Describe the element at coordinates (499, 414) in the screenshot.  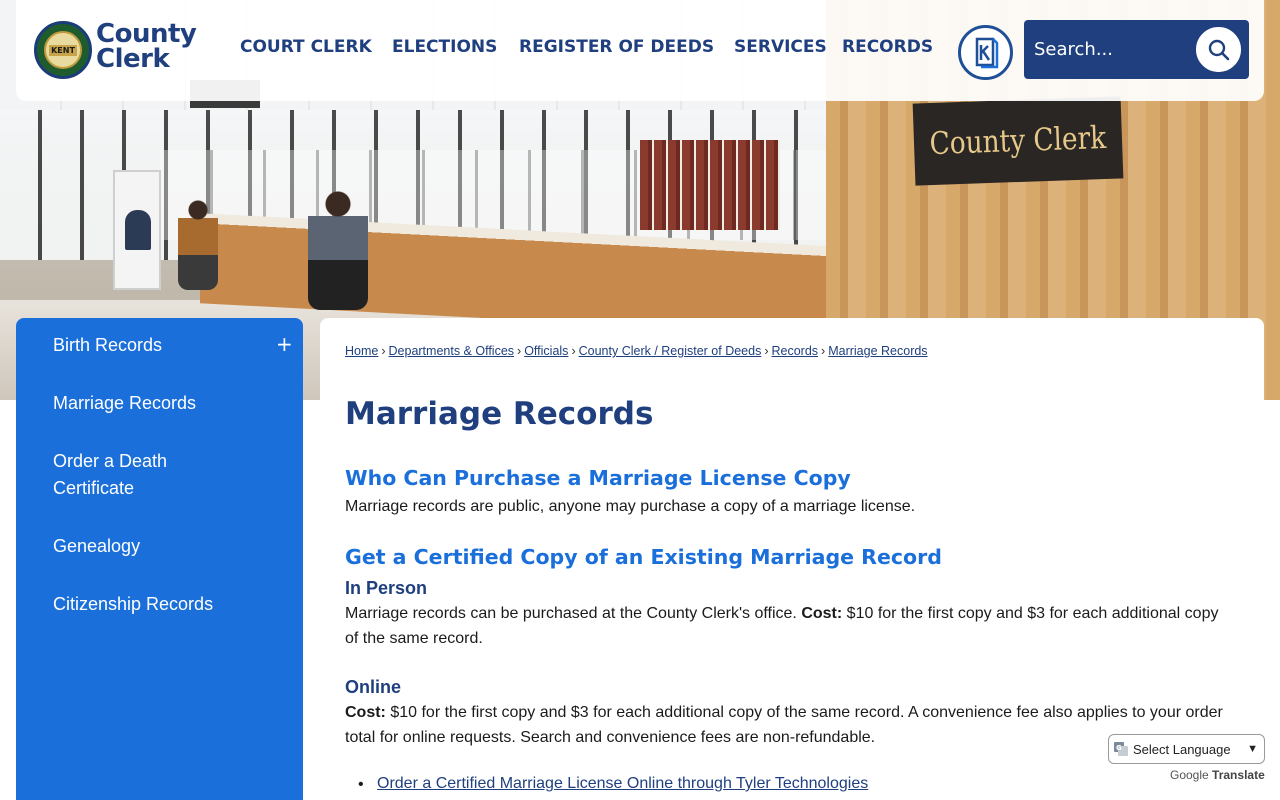
I see `page-title: Marriage Records` at that location.